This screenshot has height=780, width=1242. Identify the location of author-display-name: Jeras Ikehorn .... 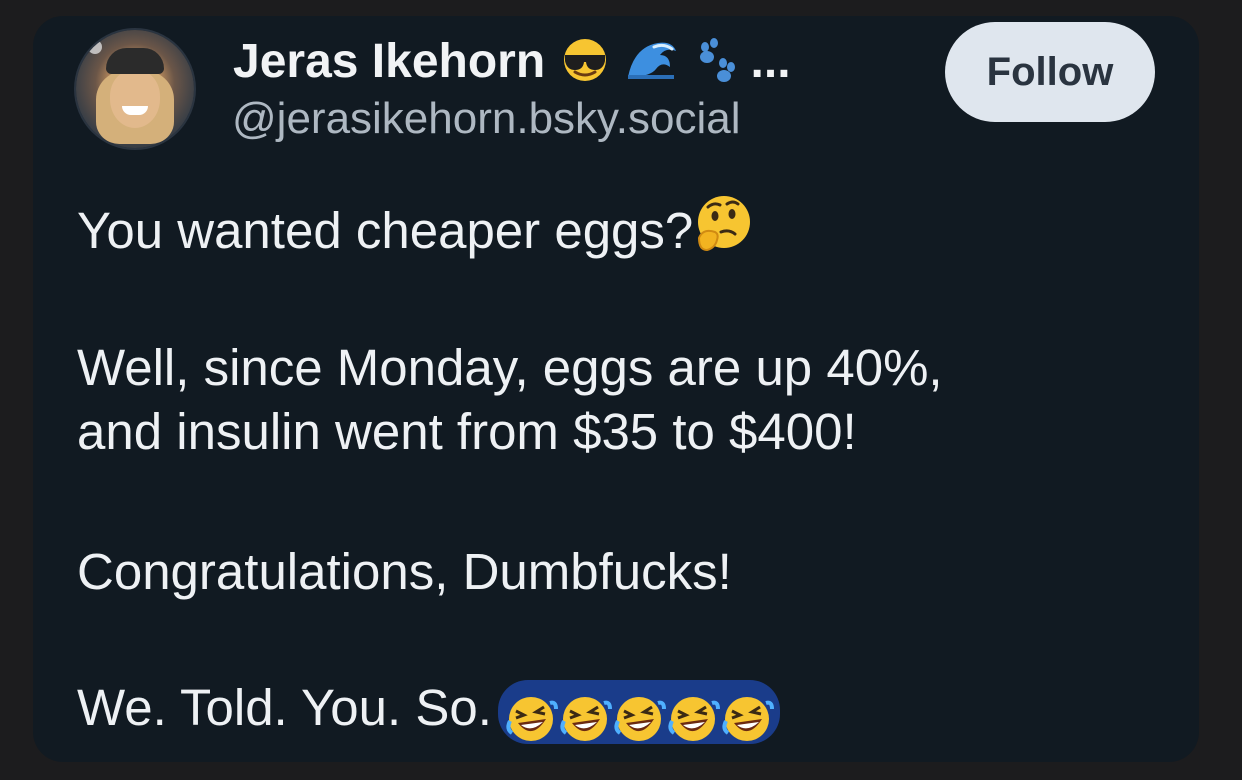
(512, 65).